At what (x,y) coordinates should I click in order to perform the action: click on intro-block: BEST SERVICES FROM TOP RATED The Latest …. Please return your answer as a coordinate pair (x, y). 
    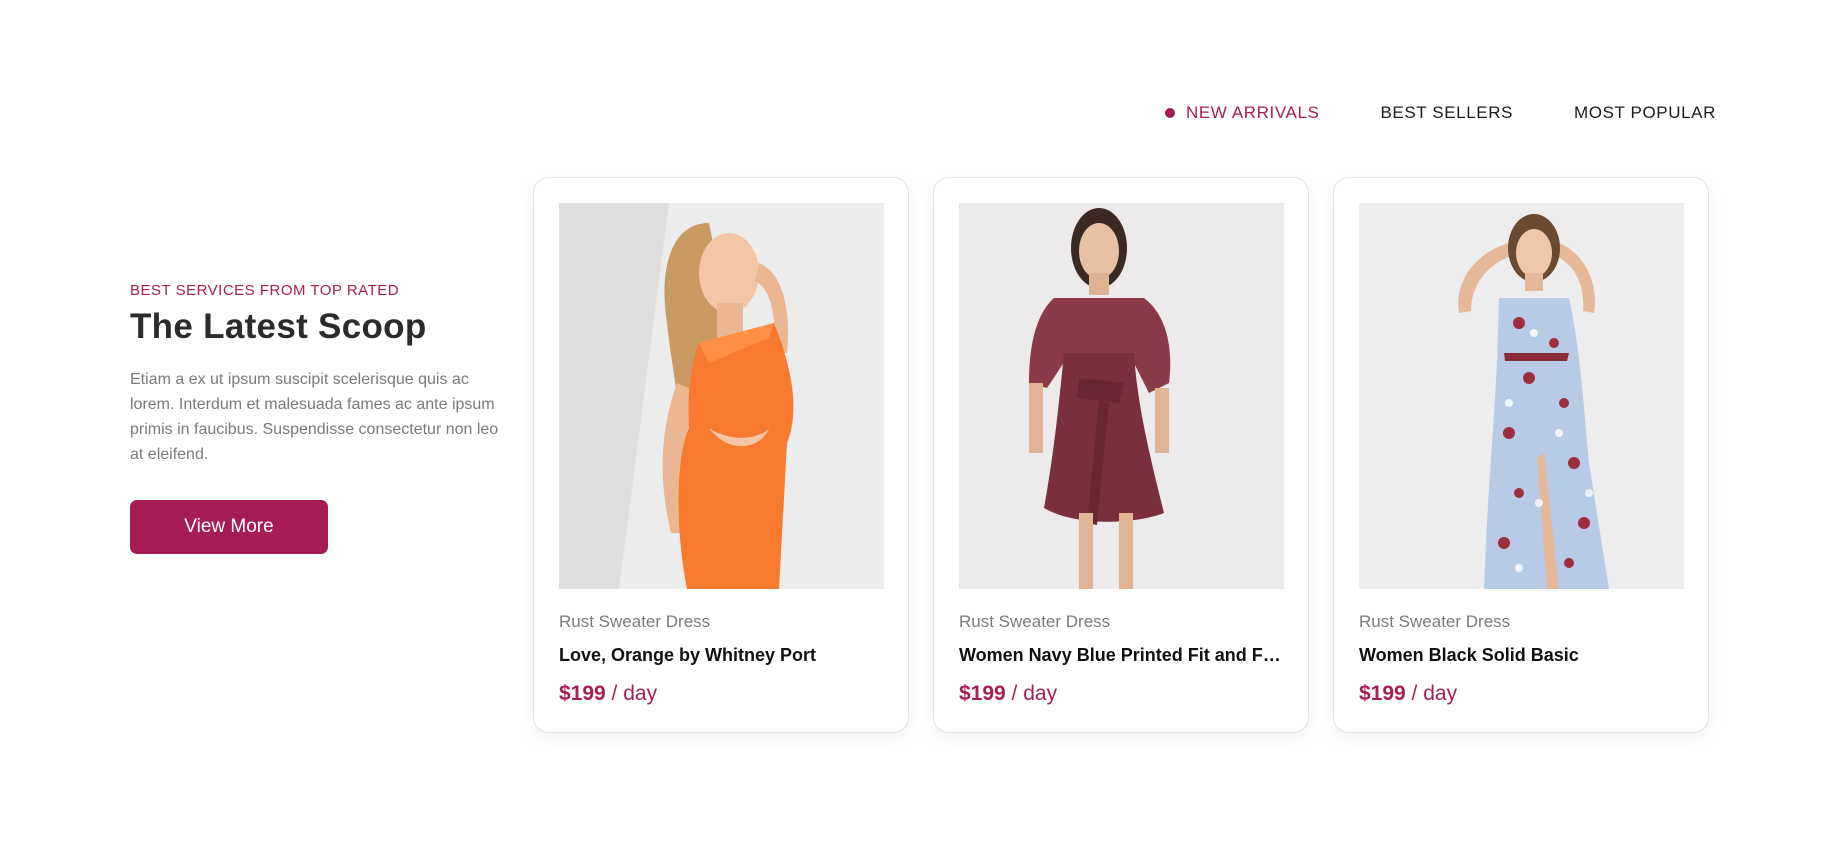
    Looking at the image, I should click on (315, 418).